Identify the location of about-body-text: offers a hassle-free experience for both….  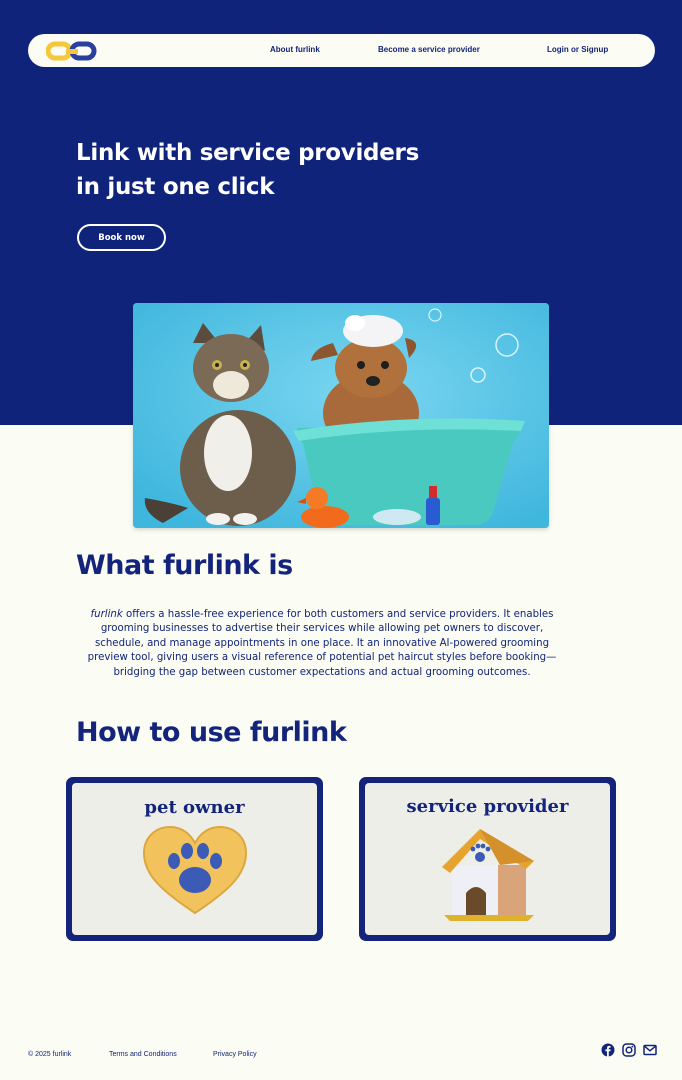
(322, 643).